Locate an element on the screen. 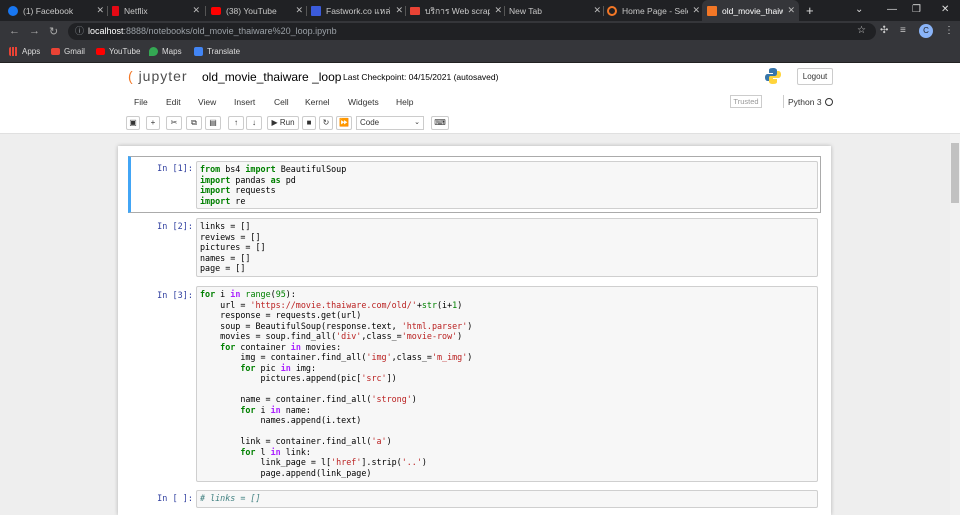  tab-facebook: (1) Facebook ✕ is located at coordinates (56, 10).